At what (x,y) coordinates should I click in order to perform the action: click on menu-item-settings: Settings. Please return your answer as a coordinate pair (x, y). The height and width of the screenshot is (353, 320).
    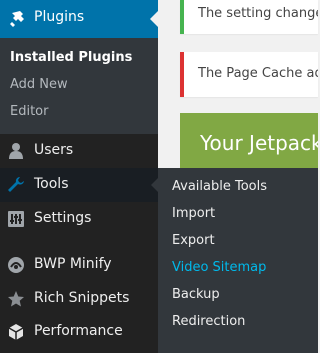
    Looking at the image, I should click on (79, 219).